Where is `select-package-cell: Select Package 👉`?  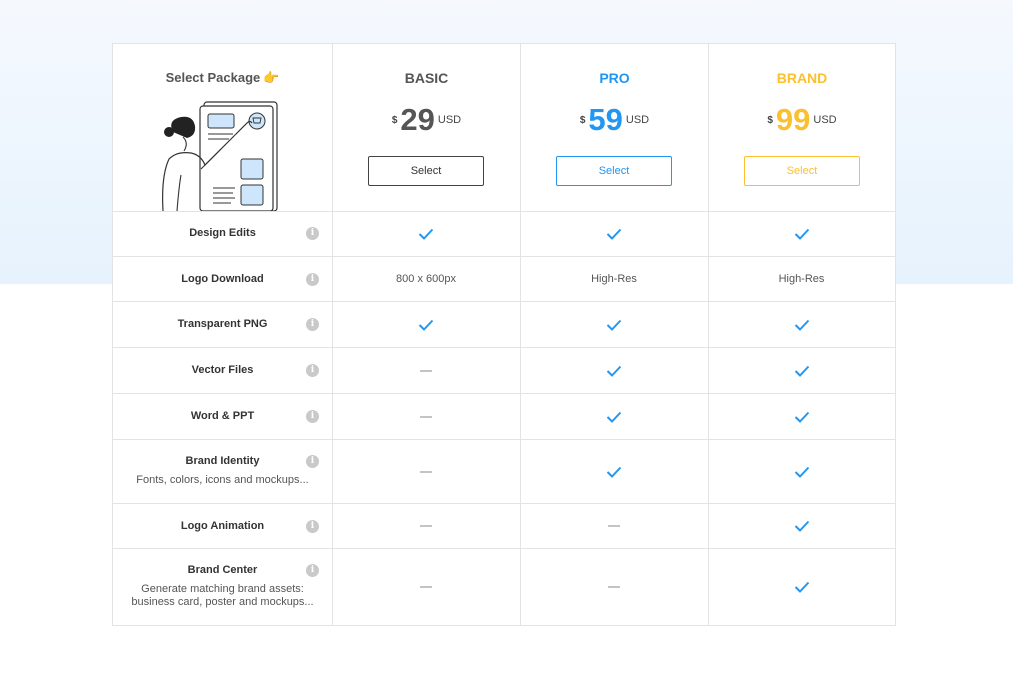 select-package-cell: Select Package 👉 is located at coordinates (222, 127).